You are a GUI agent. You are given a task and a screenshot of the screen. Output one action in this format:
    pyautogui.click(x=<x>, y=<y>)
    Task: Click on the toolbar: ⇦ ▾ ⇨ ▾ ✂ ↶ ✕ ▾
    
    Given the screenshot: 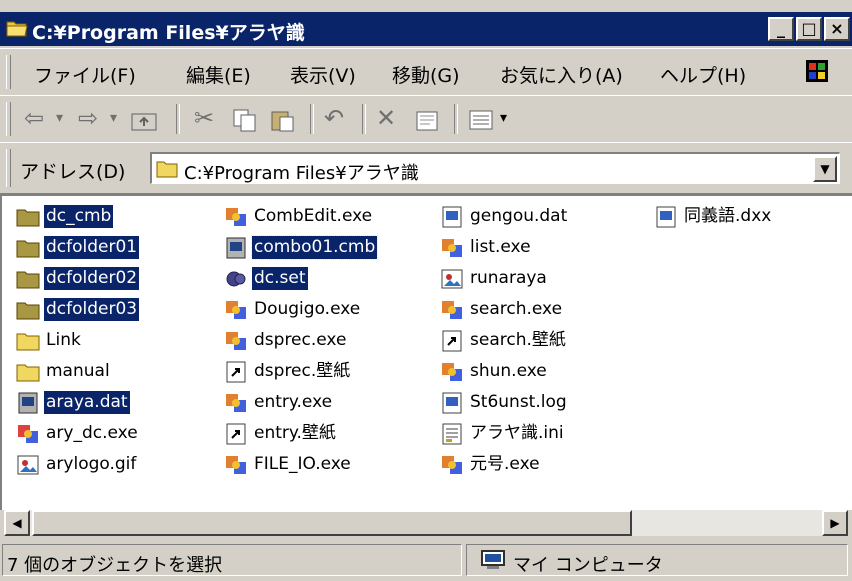 What is the action you would take?
    pyautogui.click(x=426, y=119)
    